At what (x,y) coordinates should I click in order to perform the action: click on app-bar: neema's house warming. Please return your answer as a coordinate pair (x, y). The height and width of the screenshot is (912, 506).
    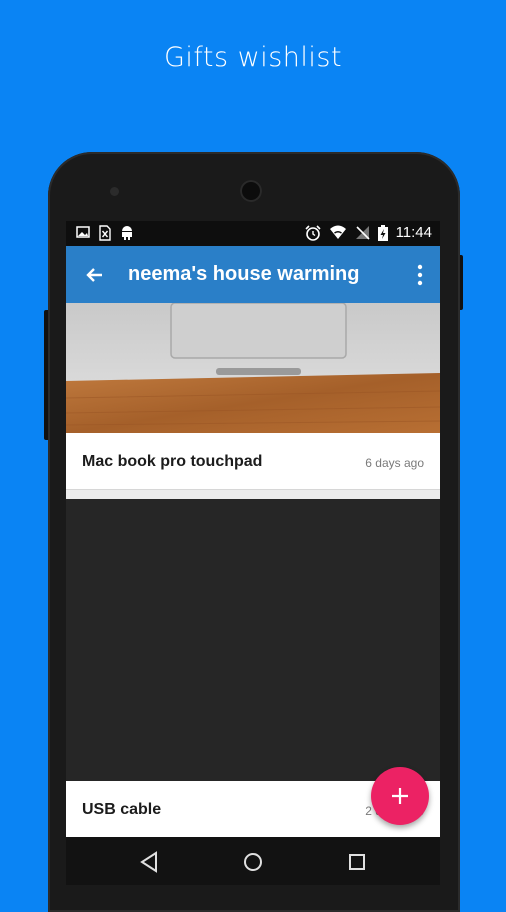
    Looking at the image, I should click on (253, 274).